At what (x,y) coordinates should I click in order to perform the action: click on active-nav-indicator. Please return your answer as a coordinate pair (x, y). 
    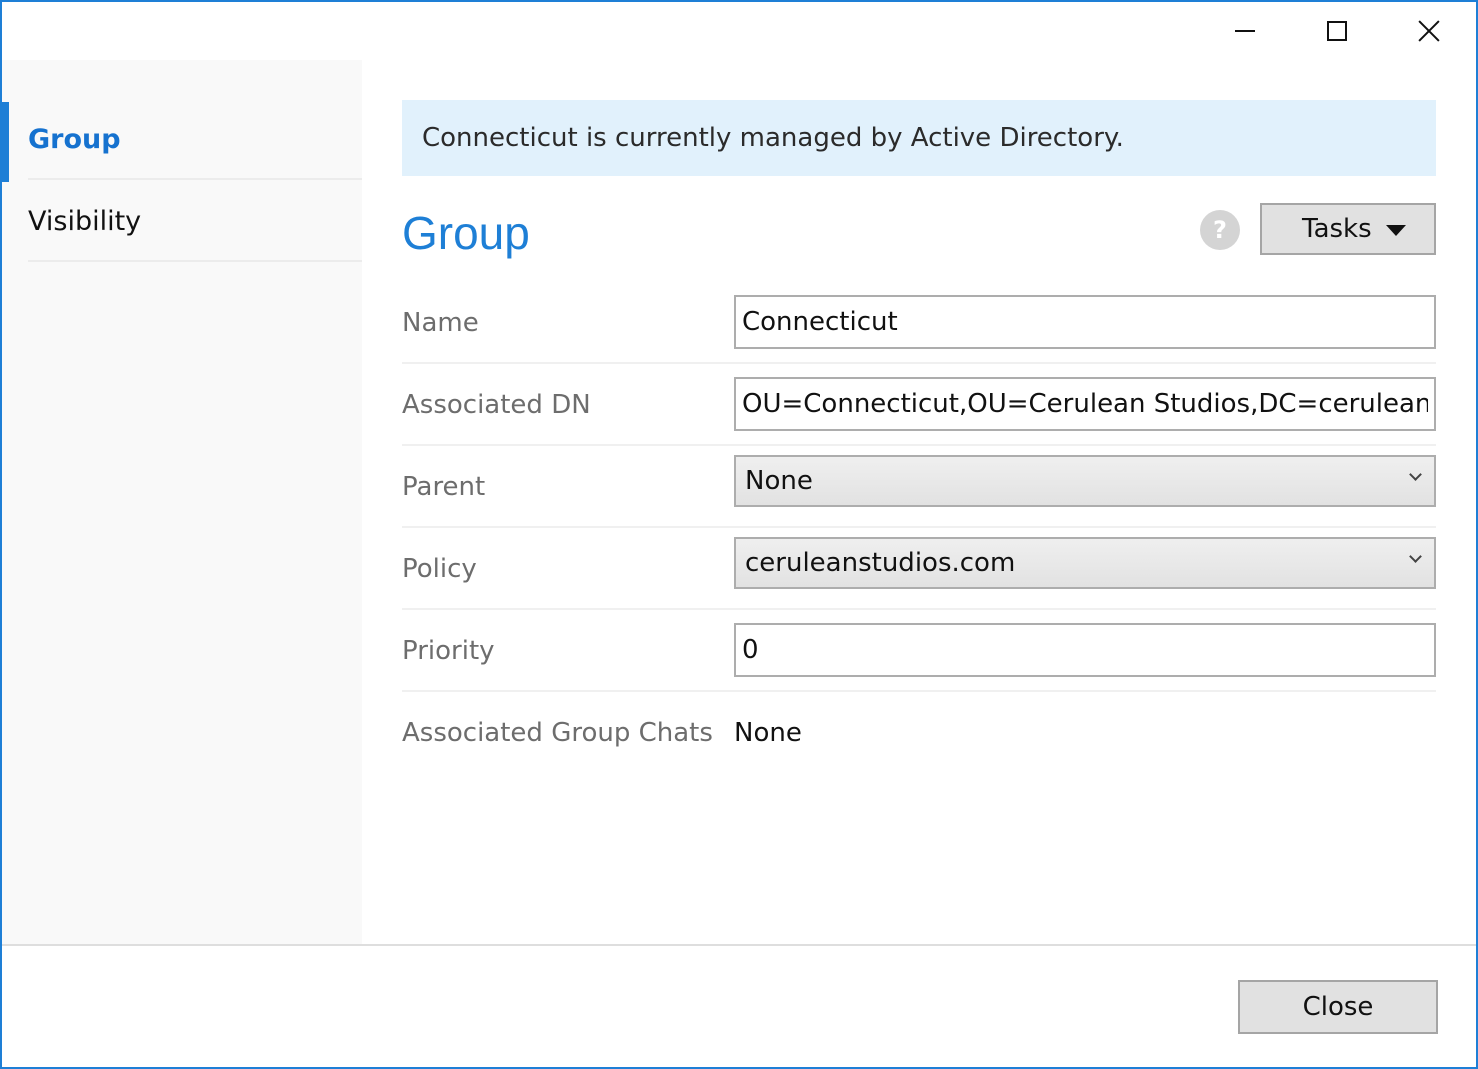
    Looking at the image, I should click on (5, 142).